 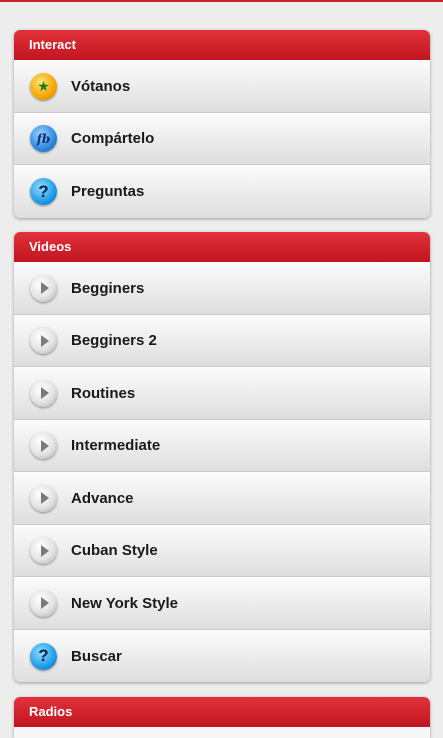 What do you see at coordinates (222, 498) in the screenshot?
I see `menu-item-advance: Advance` at bounding box center [222, 498].